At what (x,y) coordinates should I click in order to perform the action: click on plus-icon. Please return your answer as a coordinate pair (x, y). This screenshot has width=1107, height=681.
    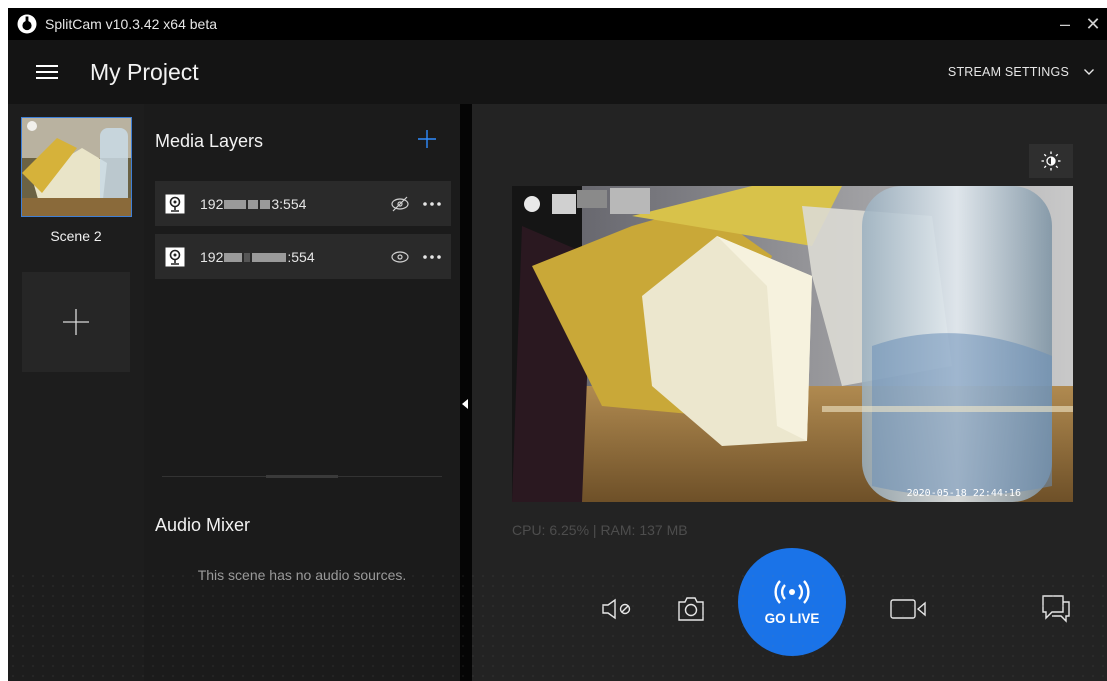
    Looking at the image, I should click on (76, 322).